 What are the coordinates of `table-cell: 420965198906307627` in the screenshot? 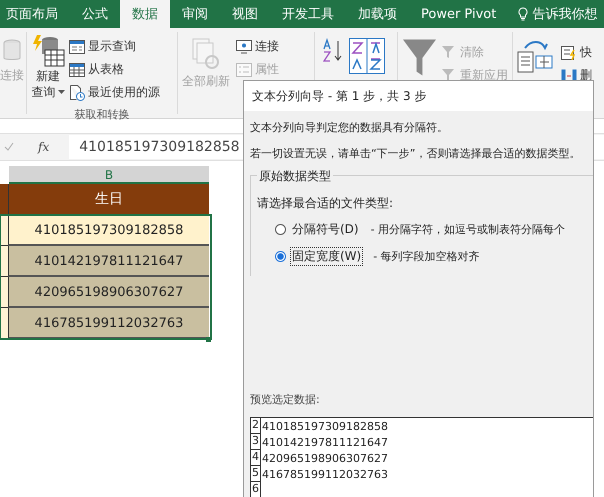 It's located at (108, 292).